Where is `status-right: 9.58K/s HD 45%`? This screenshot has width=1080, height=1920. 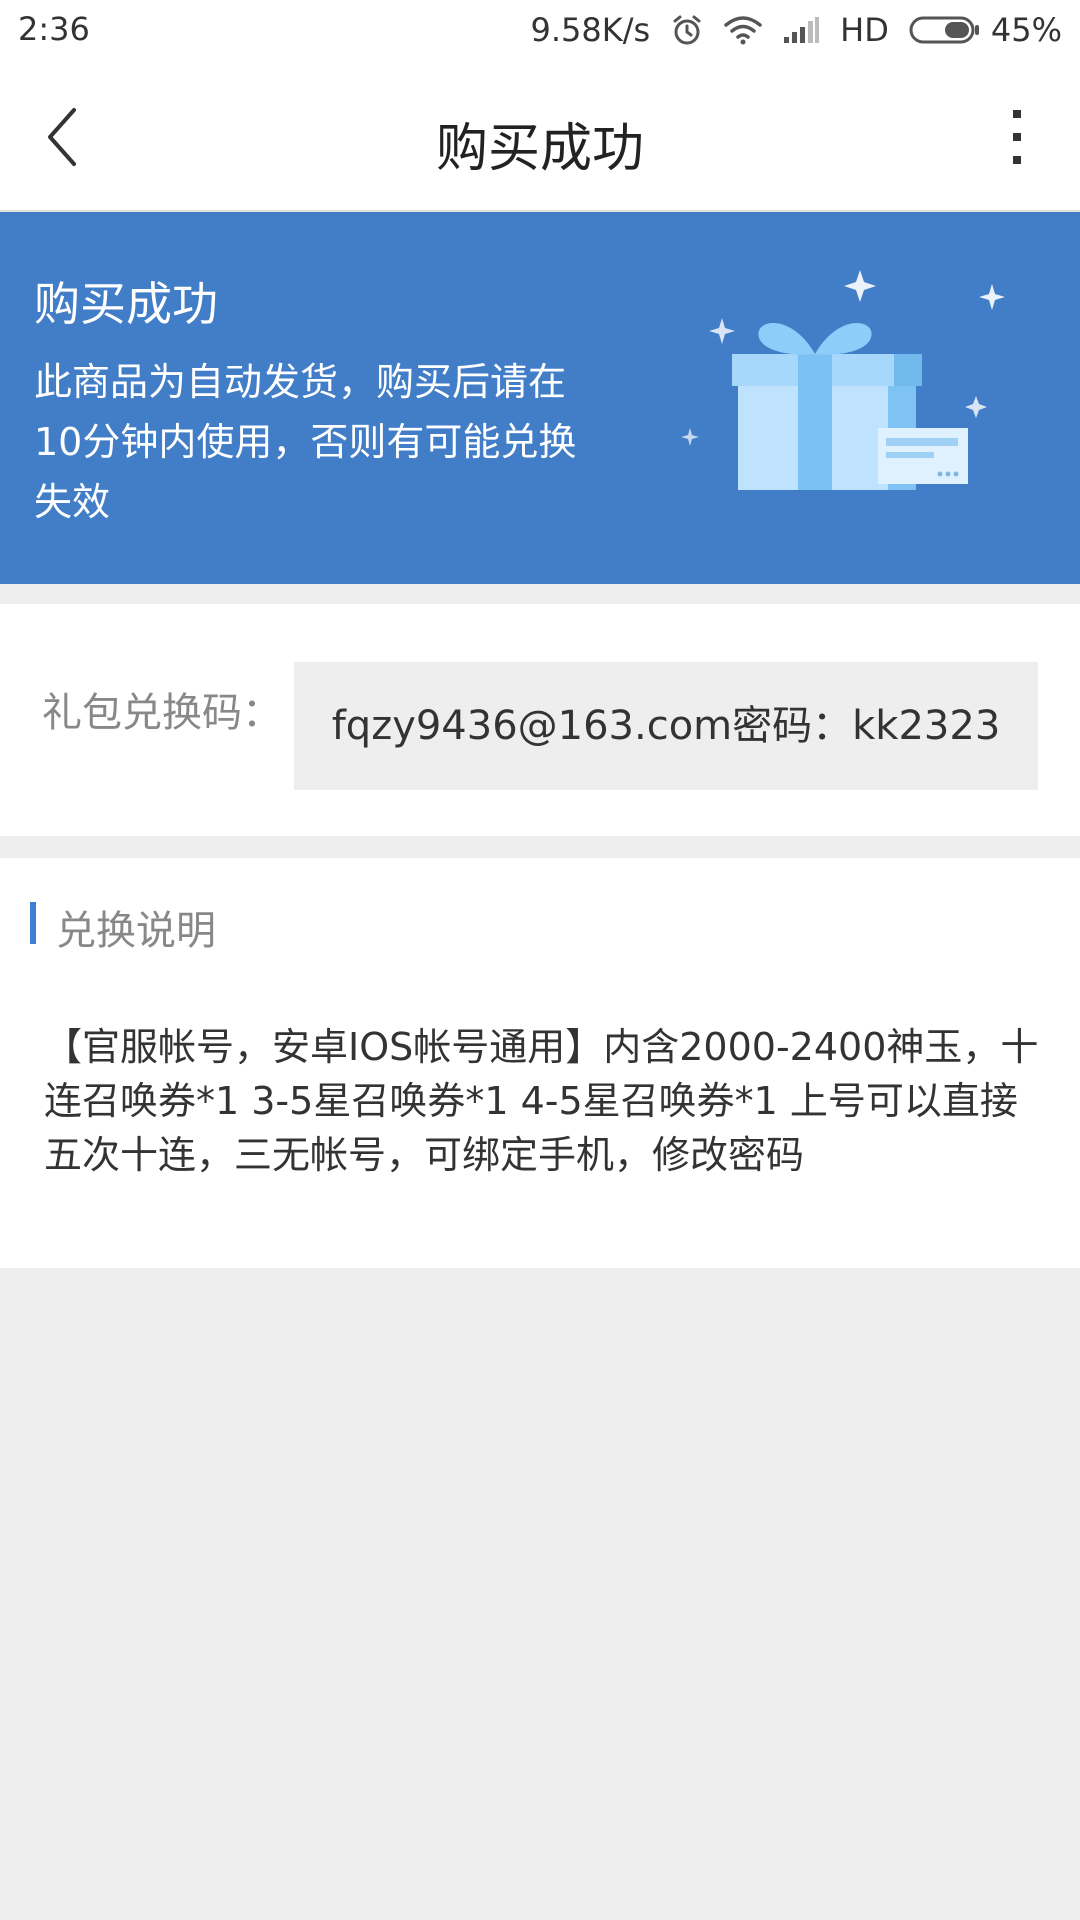
status-right: 9.58K/s HD 45% is located at coordinates (796, 30).